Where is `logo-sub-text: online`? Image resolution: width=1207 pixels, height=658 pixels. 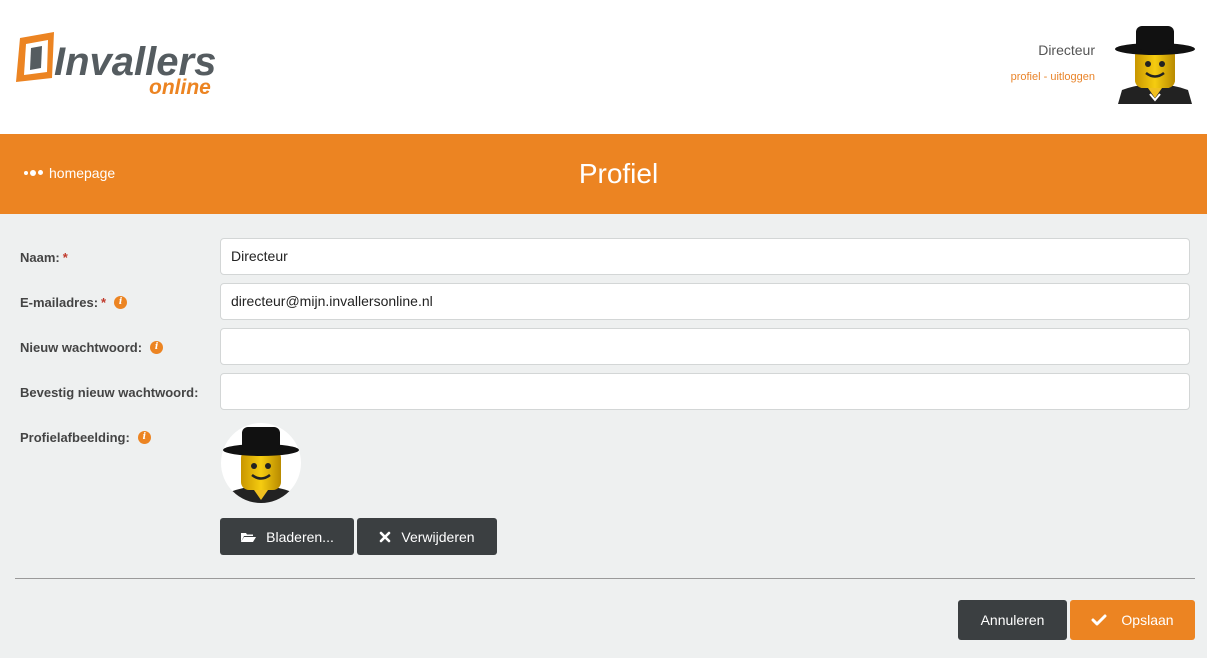 logo-sub-text: online is located at coordinates (180, 87).